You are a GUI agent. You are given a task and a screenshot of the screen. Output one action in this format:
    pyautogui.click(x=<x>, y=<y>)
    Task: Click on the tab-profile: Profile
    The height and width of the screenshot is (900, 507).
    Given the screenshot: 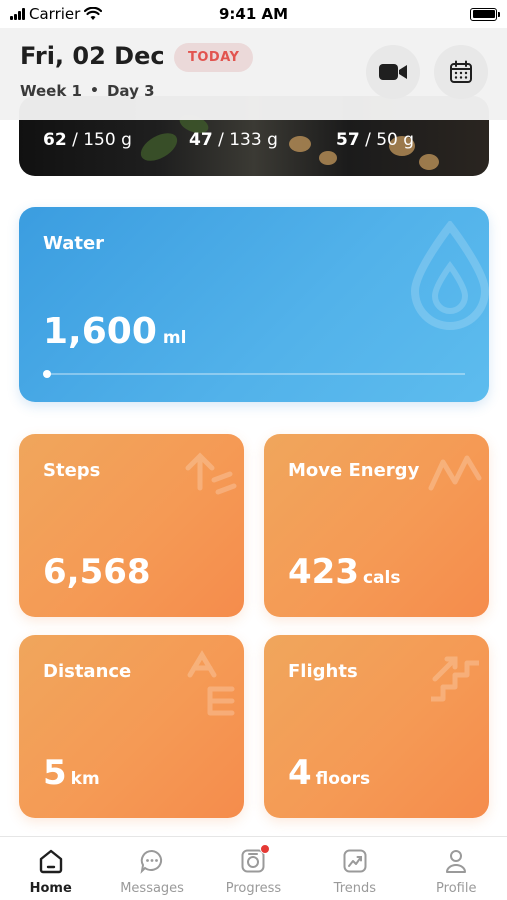 What is the action you would take?
    pyautogui.click(x=456, y=868)
    